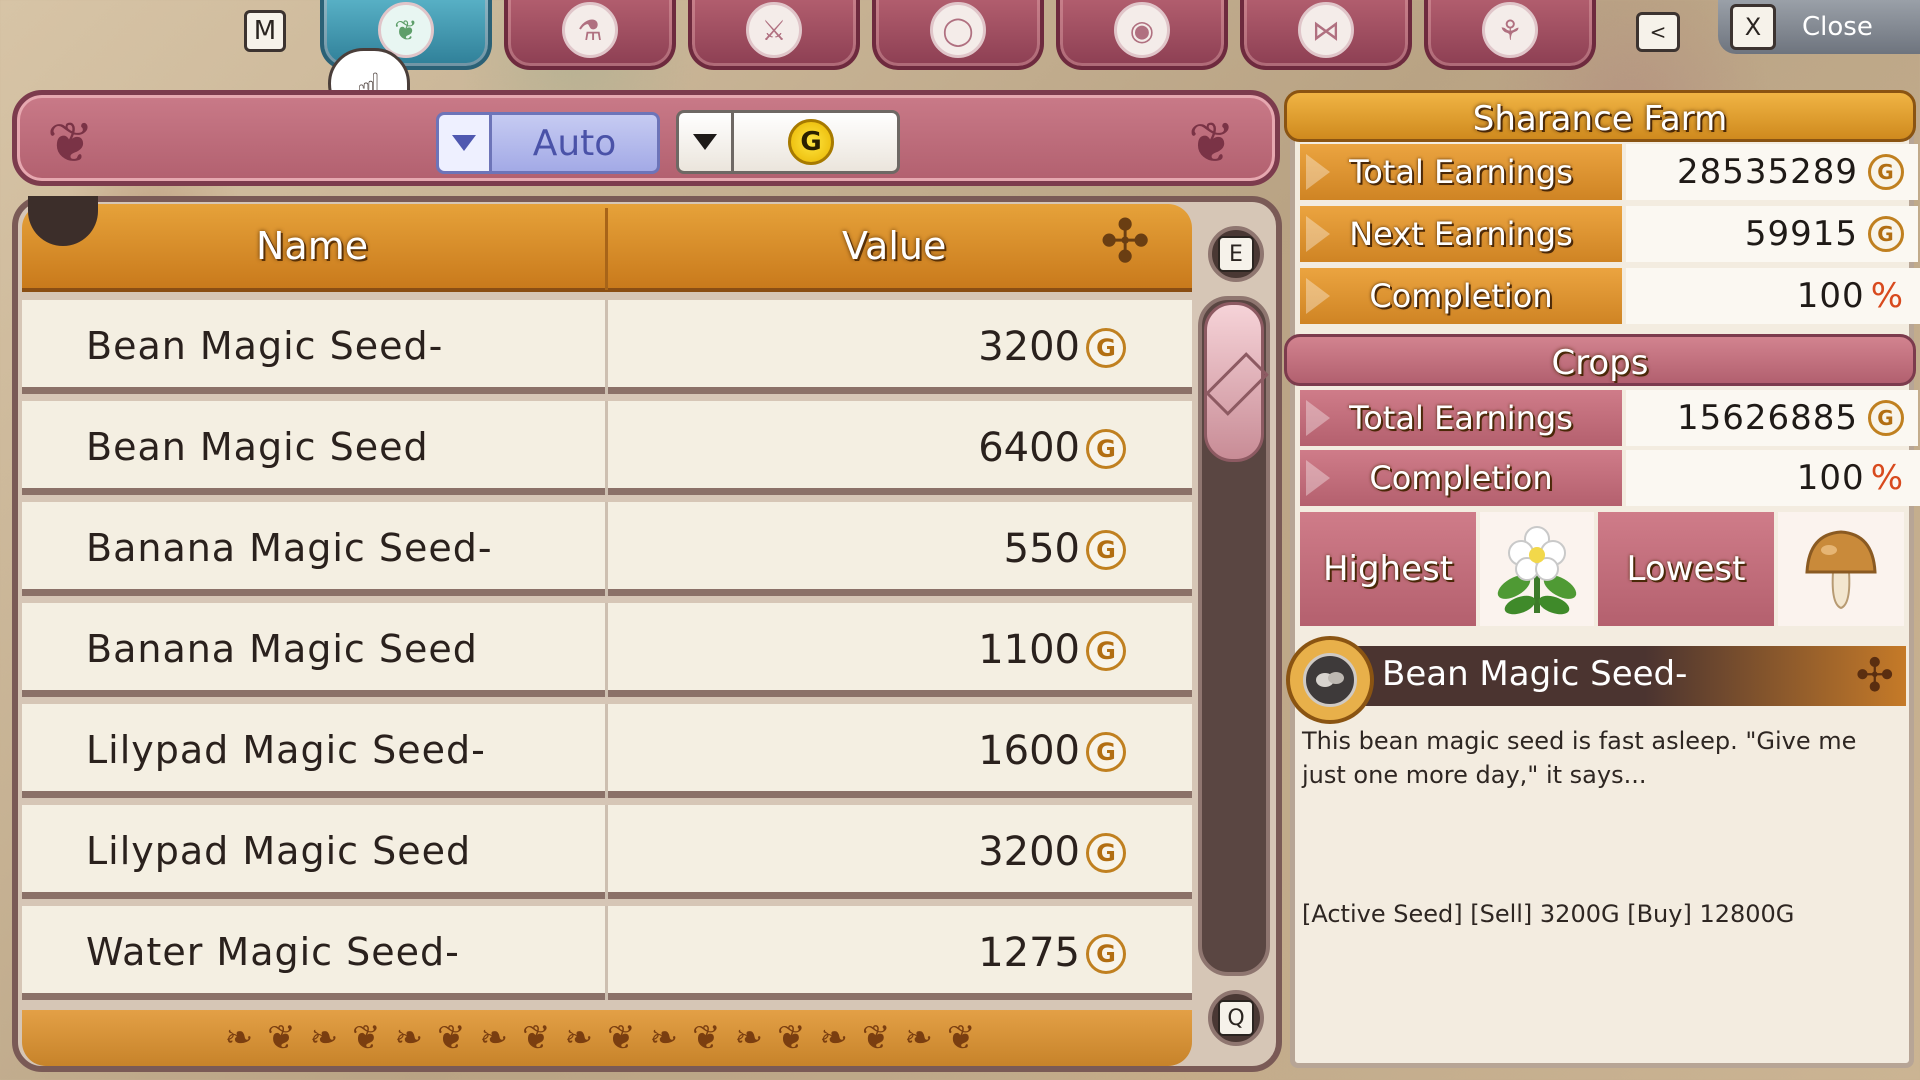 The image size is (1920, 1080). What do you see at coordinates (1602, 569) in the screenshot?
I see `highest-lowest-row: Highest Lowest` at bounding box center [1602, 569].